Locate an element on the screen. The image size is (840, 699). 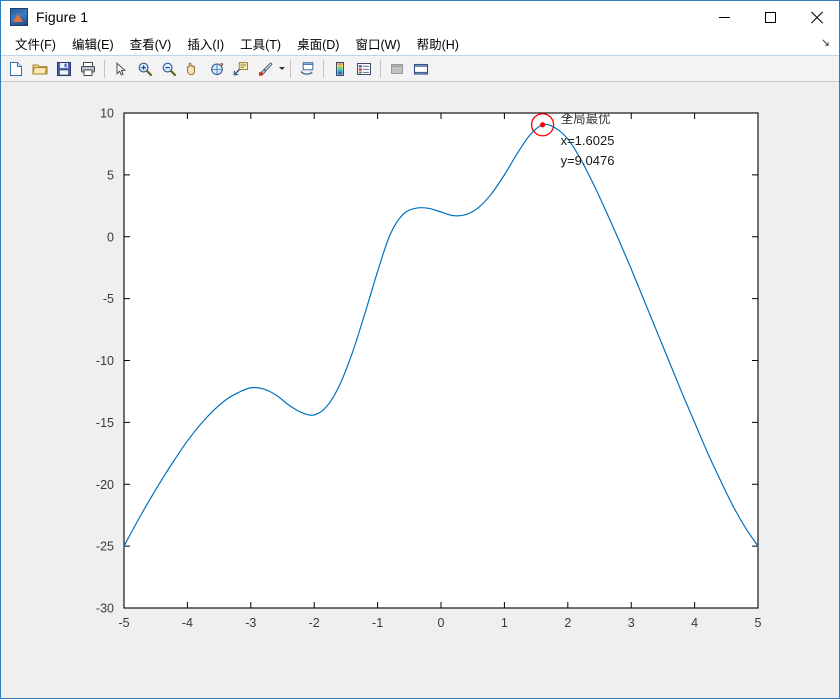
menu-tools: 工具(T) is located at coordinates (260, 43).